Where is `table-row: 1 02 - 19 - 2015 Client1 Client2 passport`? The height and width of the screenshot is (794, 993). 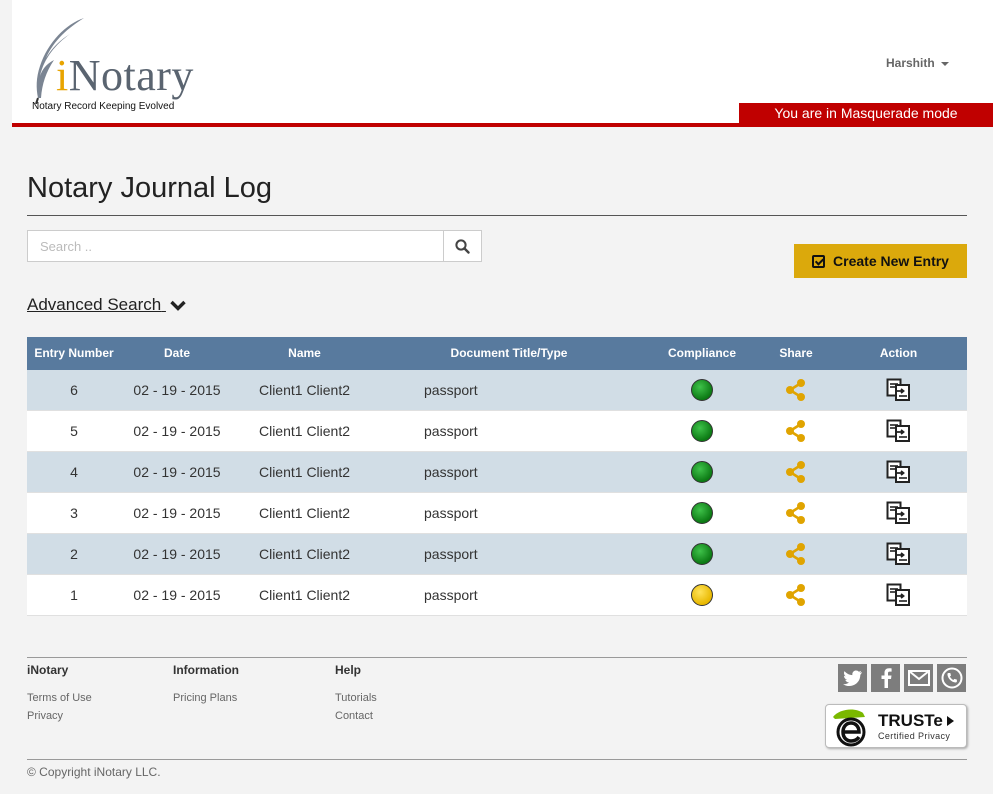
table-row: 1 02 - 19 - 2015 Client1 Client2 passport is located at coordinates (497, 595).